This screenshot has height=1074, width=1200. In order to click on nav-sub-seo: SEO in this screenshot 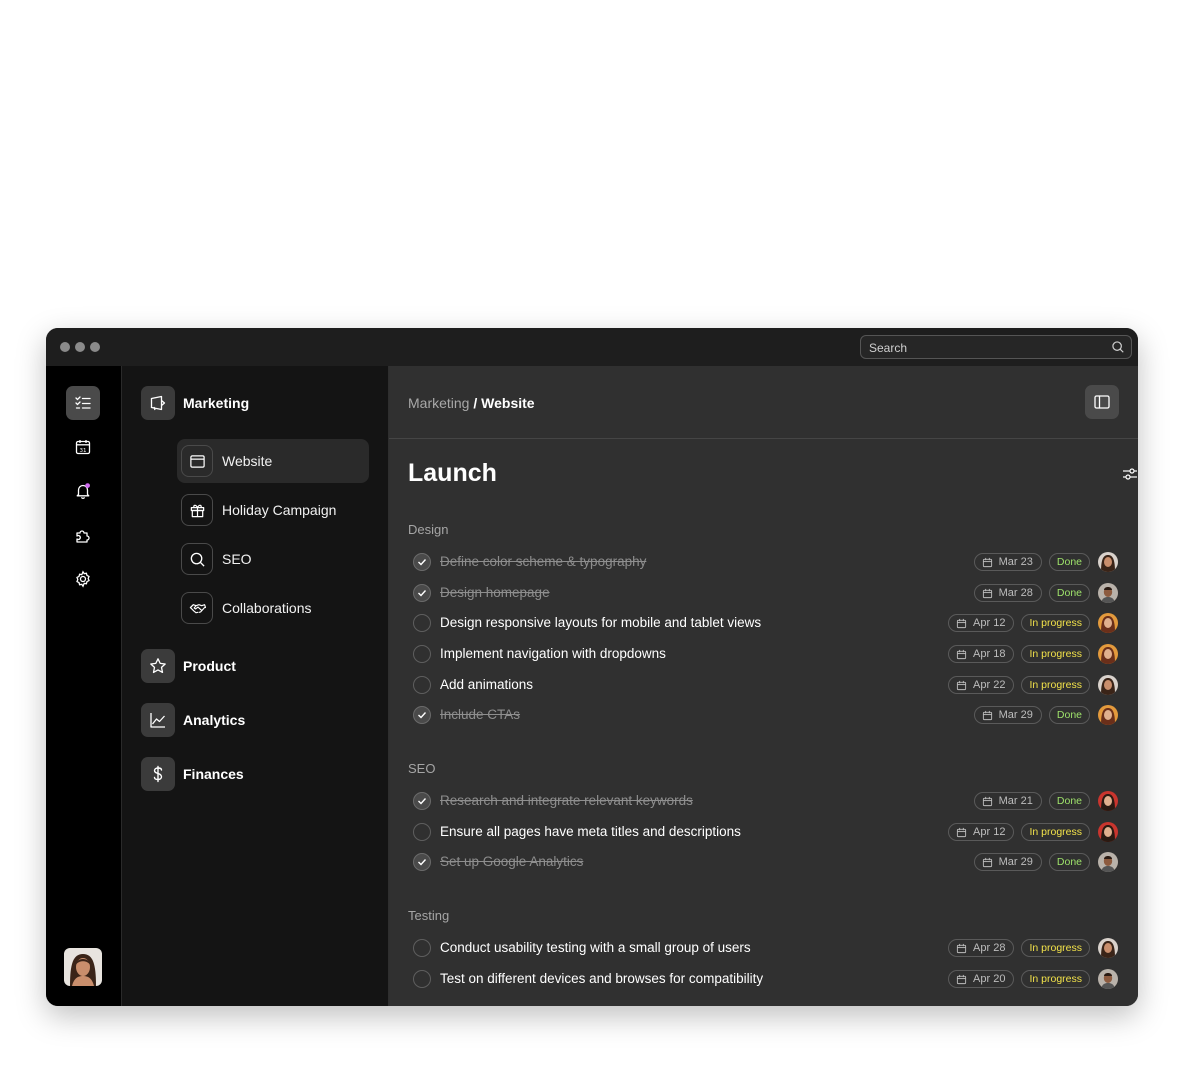, I will do `click(273, 559)`.